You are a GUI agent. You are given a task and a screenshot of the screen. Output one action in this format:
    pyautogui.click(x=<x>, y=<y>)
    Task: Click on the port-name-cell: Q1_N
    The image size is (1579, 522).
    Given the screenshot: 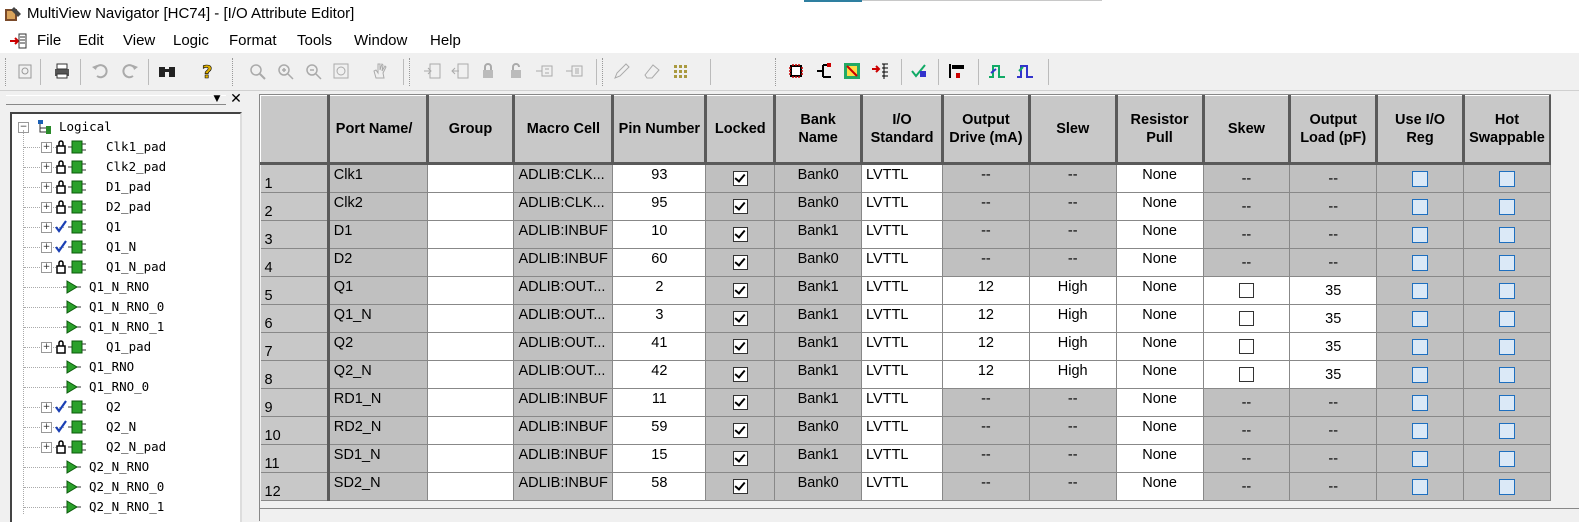 What is the action you would take?
    pyautogui.click(x=378, y=318)
    